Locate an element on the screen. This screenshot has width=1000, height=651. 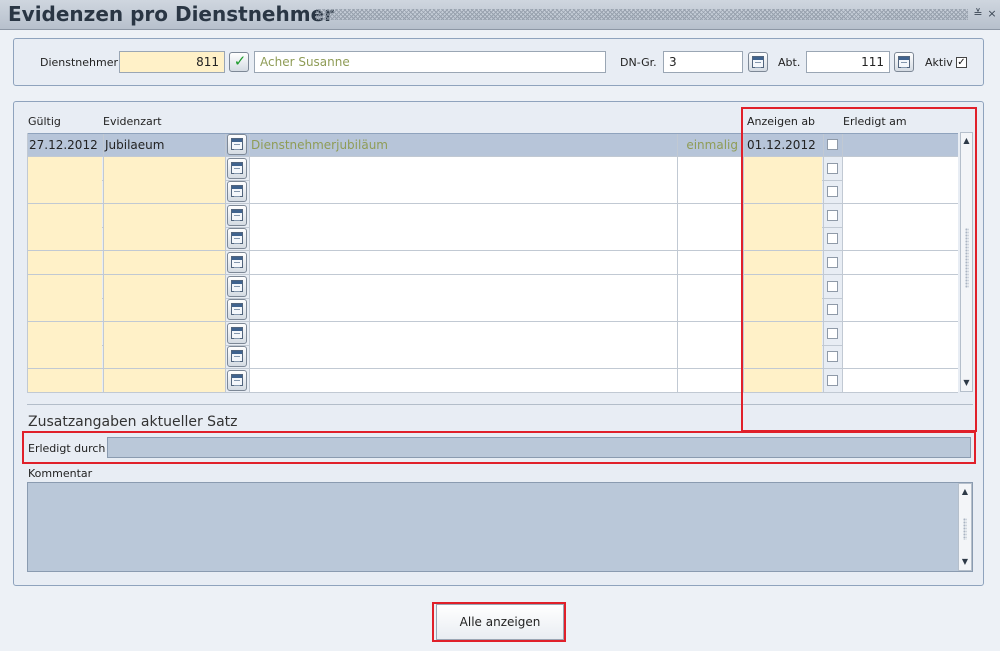
highlight-box-alle-anzeigen is located at coordinates (499, 622).